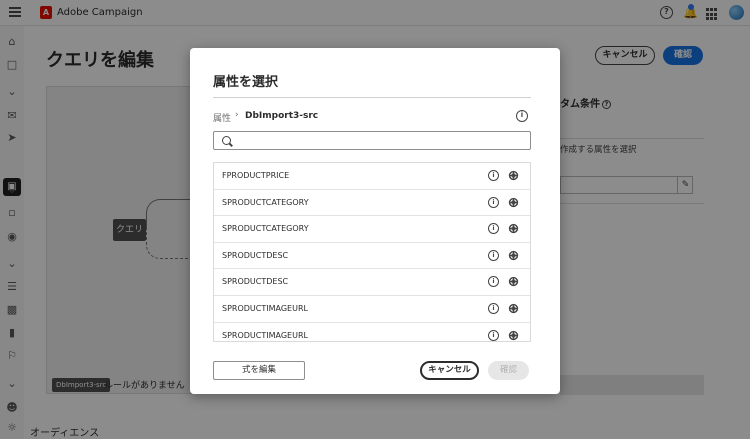 The height and width of the screenshot is (439, 750). What do you see at coordinates (449, 370) in the screenshot?
I see `cancel-button: キャンセル` at bounding box center [449, 370].